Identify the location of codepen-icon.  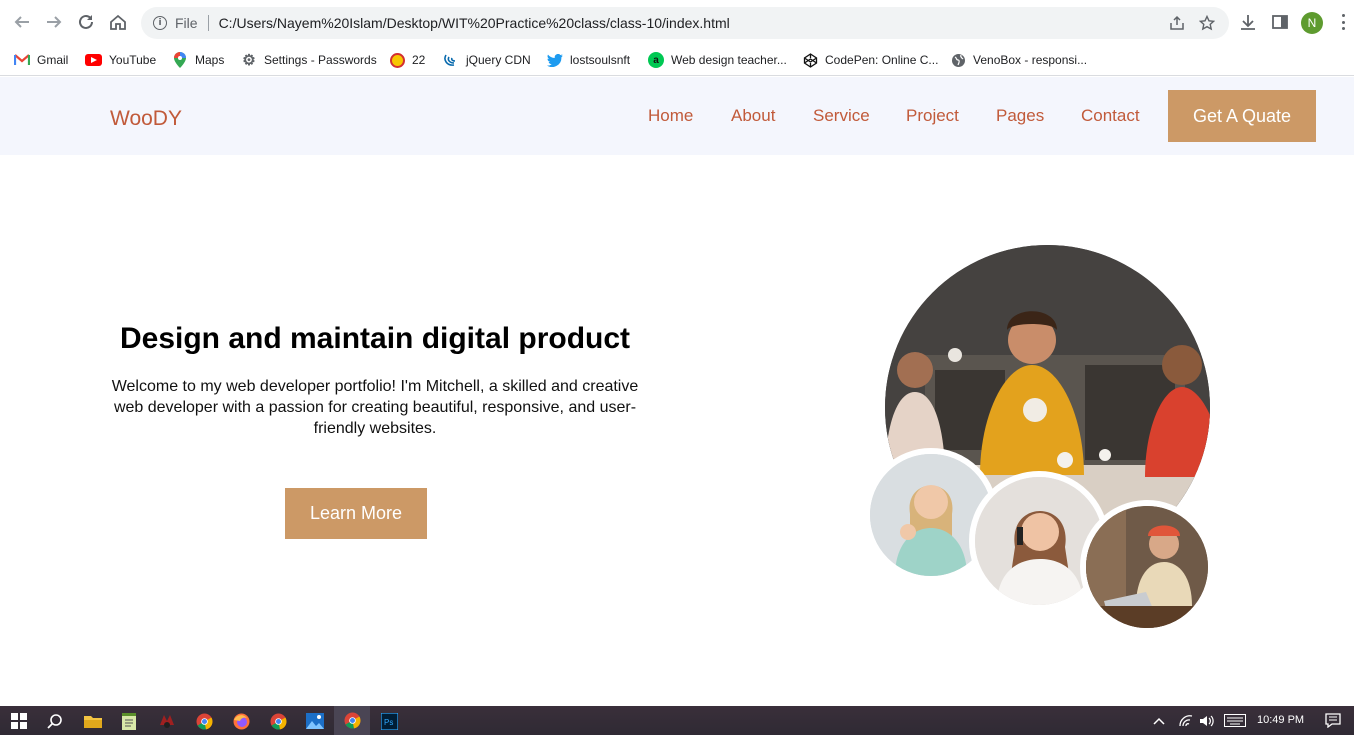
(810, 60).